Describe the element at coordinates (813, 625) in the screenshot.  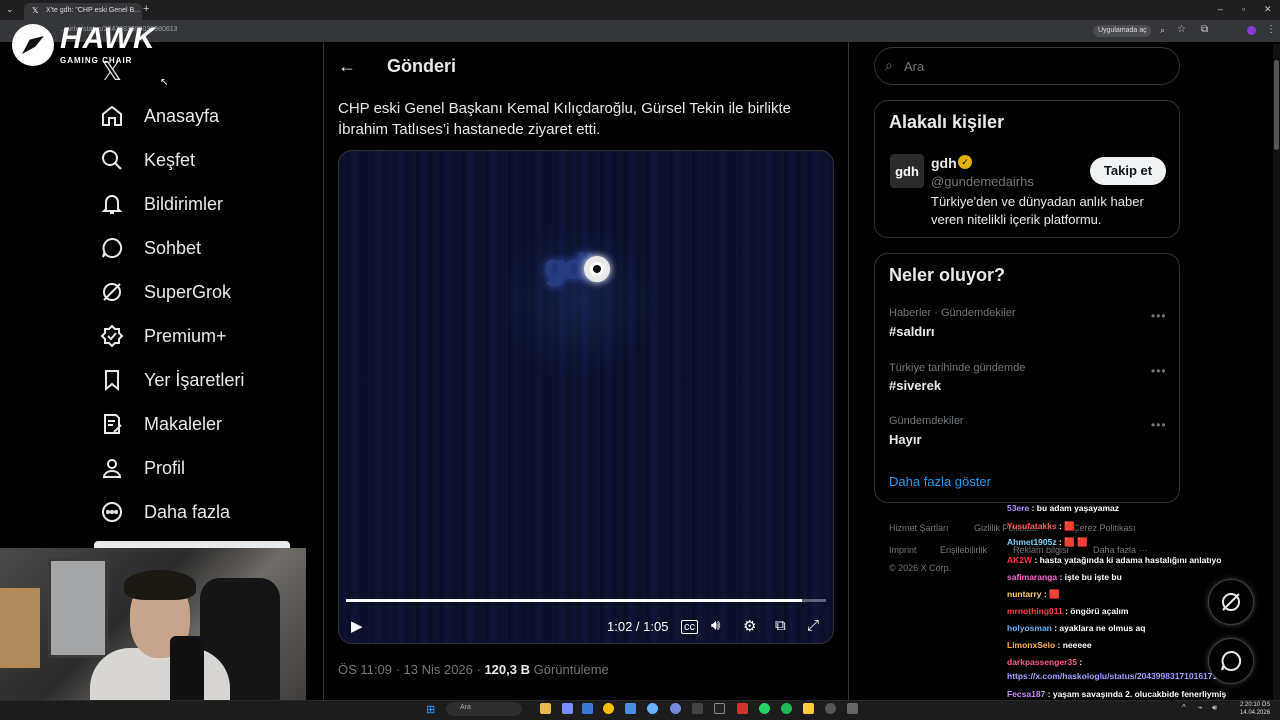
I see `fullscreen-icon: ⤢` at that location.